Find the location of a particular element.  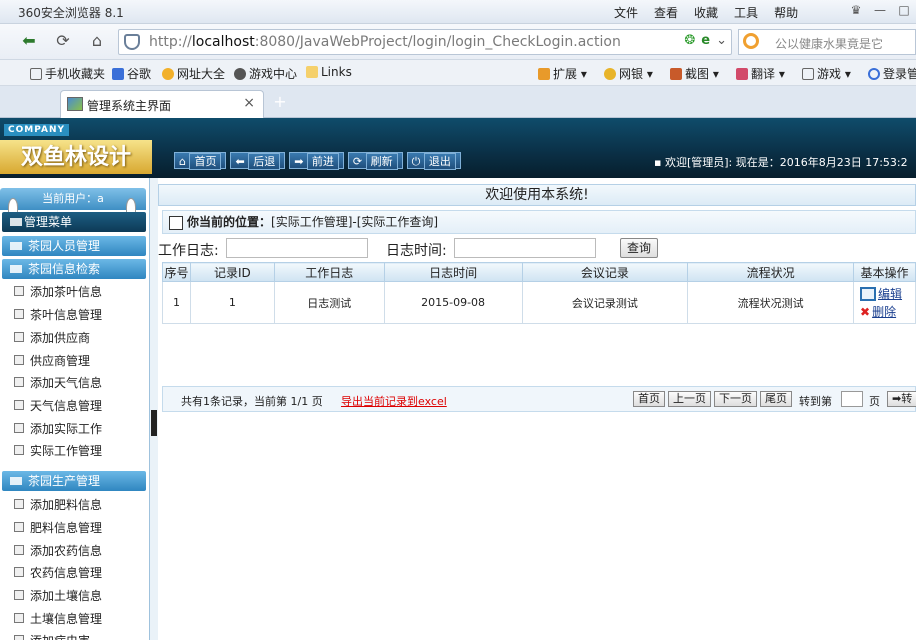

table-header-row: 序号 记录ID 工作日志 日志时间 会议记录 流程状况 基本操作 is located at coordinates (539, 272).